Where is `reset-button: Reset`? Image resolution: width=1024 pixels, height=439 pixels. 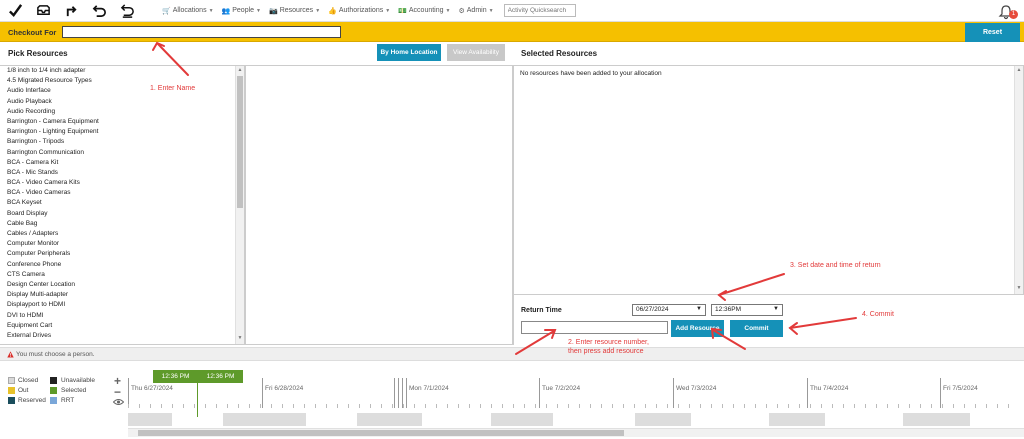
reset-button: Reset is located at coordinates (992, 32).